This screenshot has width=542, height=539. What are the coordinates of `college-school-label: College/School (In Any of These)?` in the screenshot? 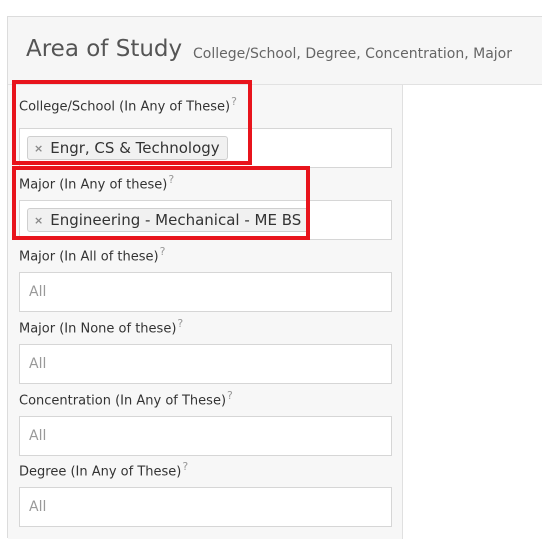 It's located at (128, 104).